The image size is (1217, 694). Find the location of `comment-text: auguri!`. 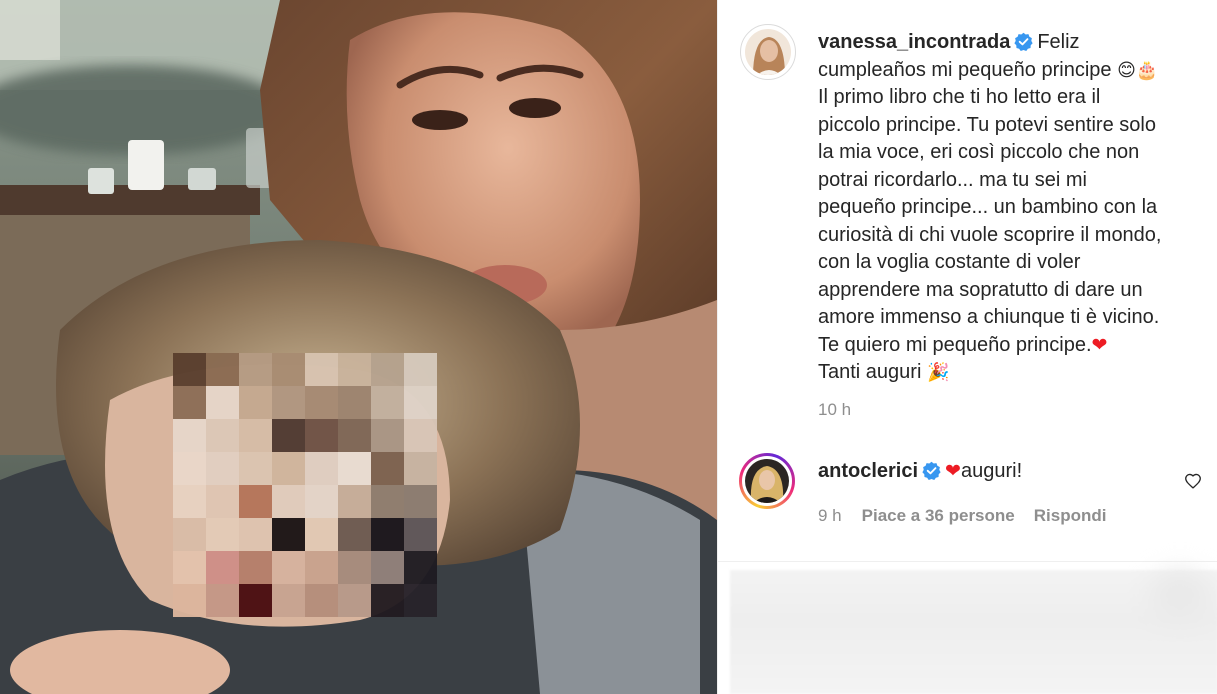

comment-text: auguri! is located at coordinates (991, 471).